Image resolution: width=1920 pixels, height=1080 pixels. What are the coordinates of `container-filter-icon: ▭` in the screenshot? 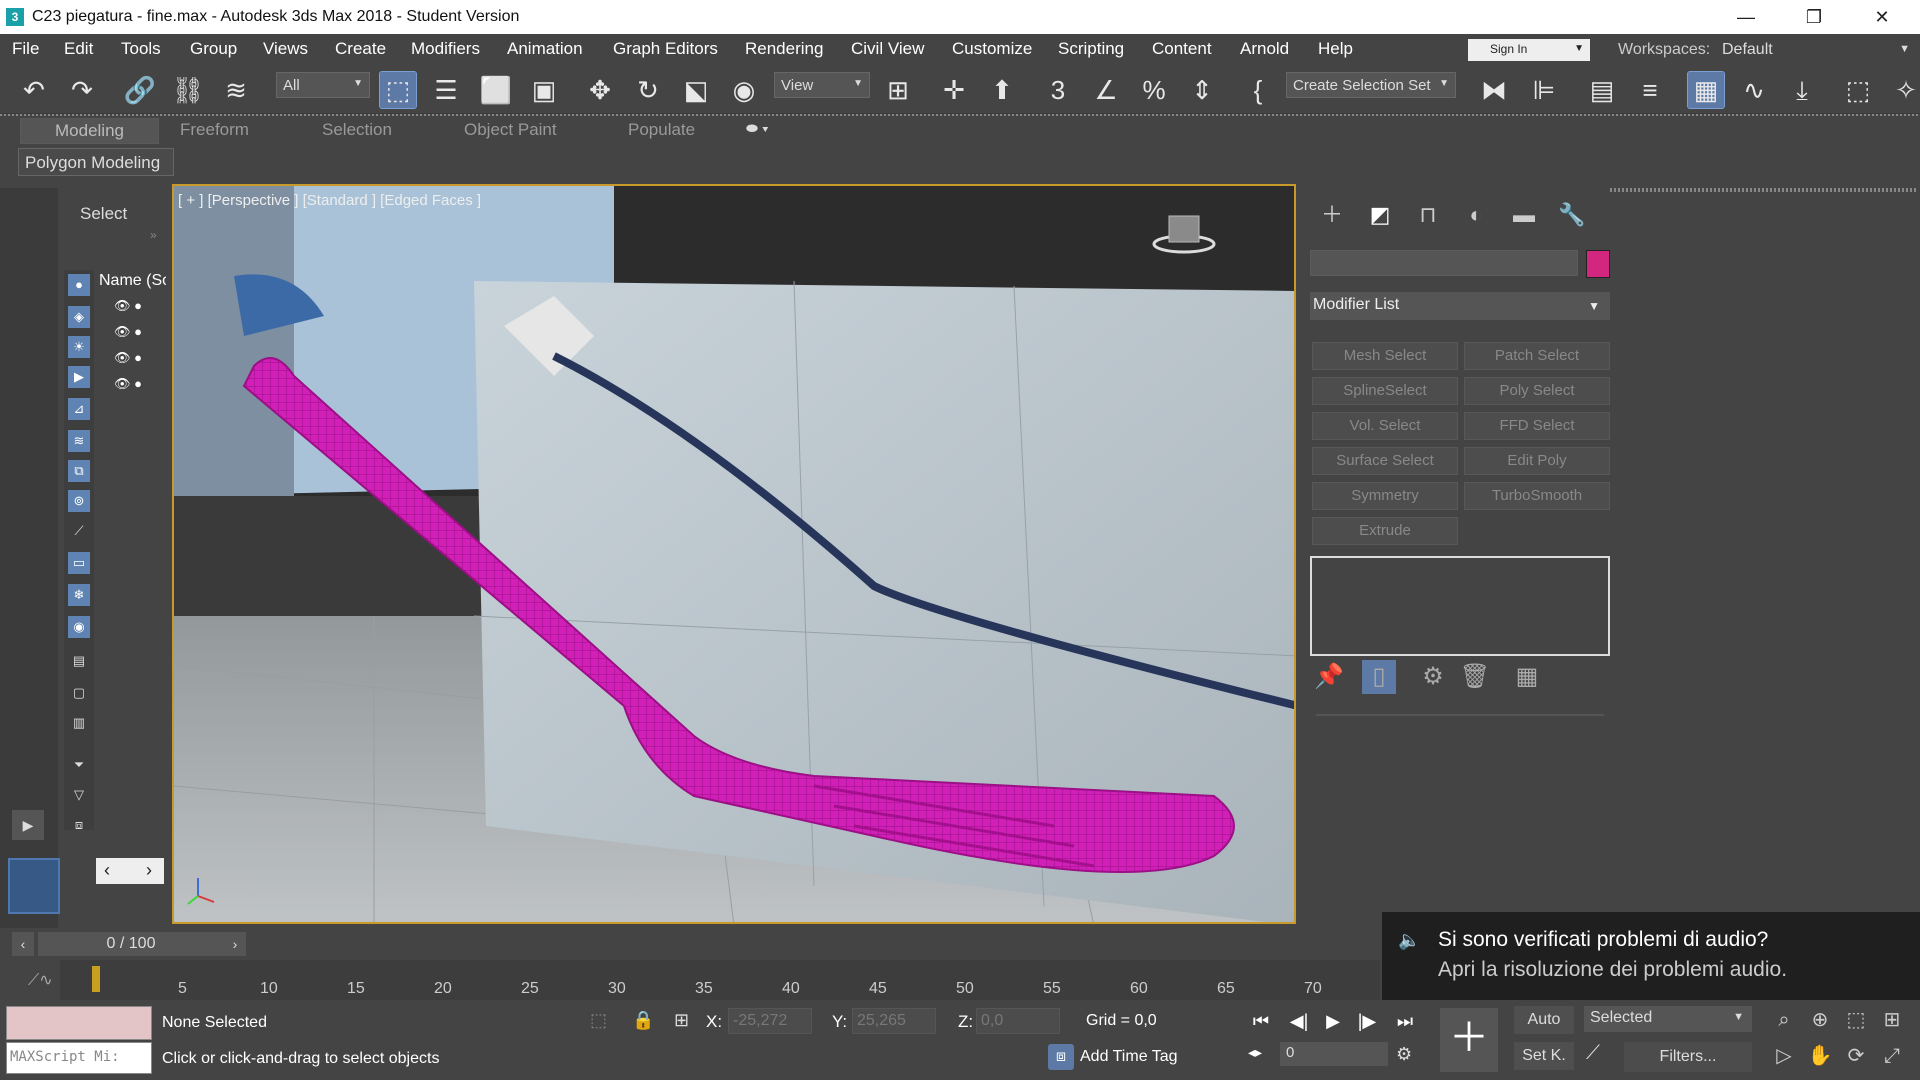 It's located at (79, 563).